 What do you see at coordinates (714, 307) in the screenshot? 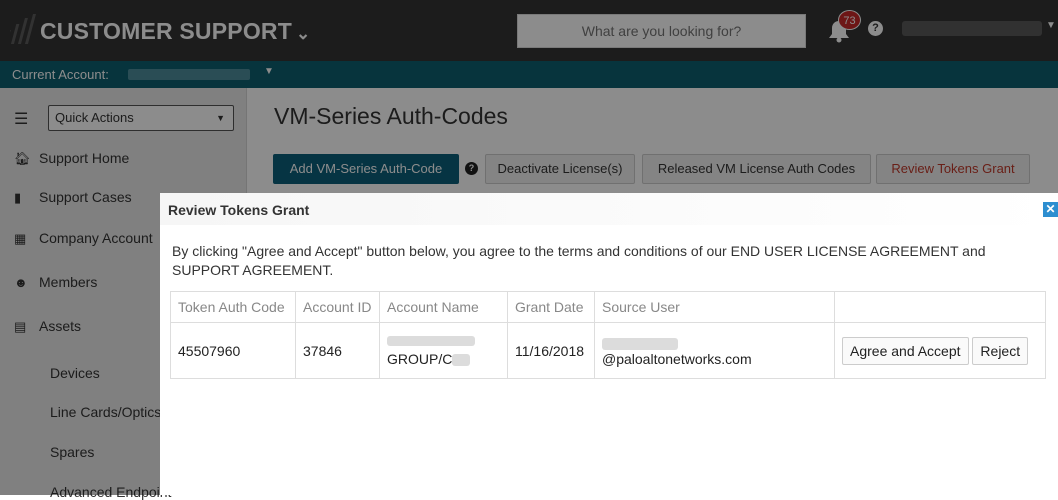
I see `column-header: Source User` at bounding box center [714, 307].